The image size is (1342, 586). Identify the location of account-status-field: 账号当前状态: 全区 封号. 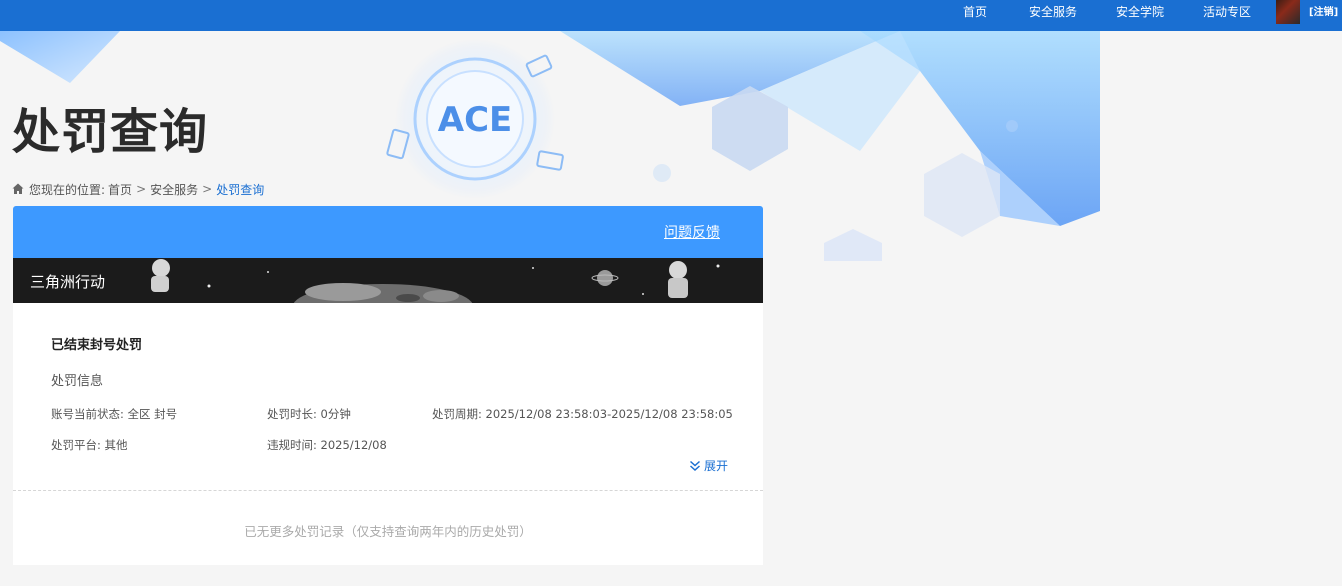
(114, 414).